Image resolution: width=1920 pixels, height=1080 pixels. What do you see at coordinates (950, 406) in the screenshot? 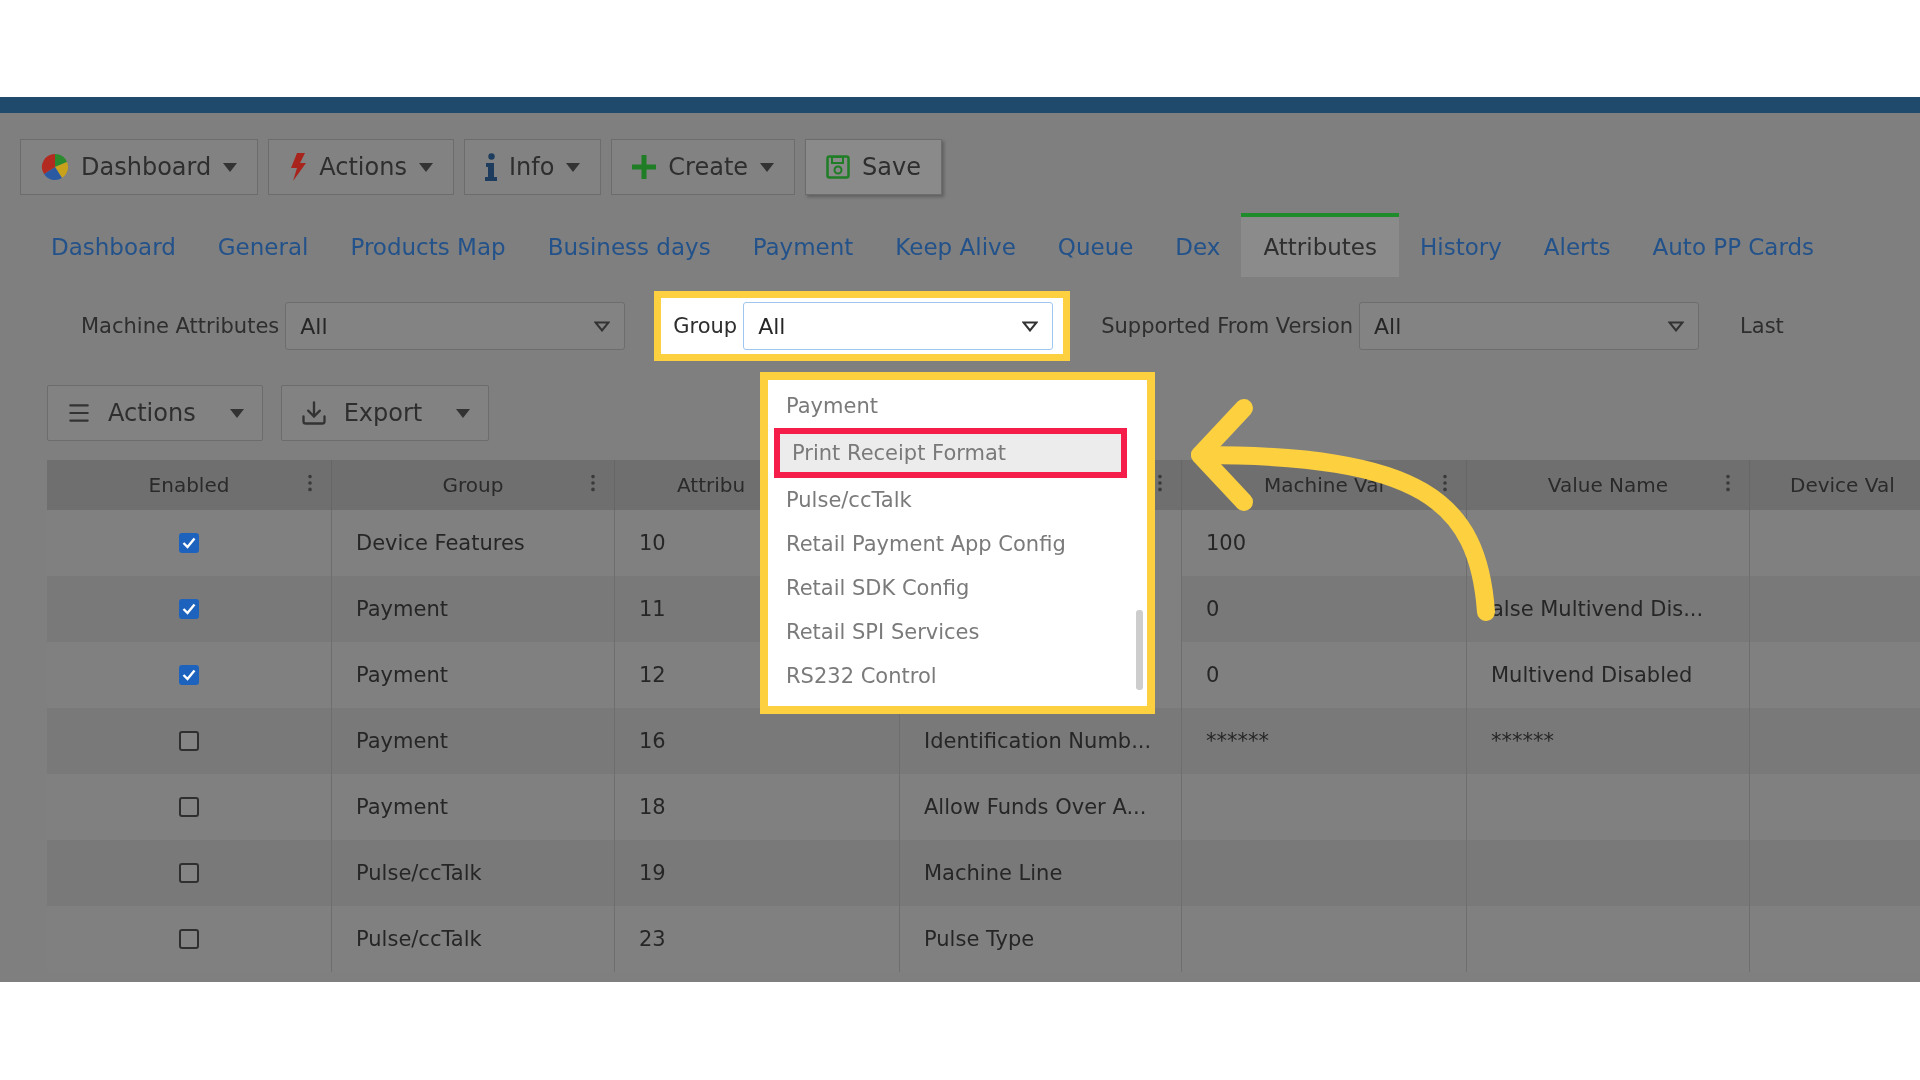
I see `dropdown-option: Payment` at bounding box center [950, 406].